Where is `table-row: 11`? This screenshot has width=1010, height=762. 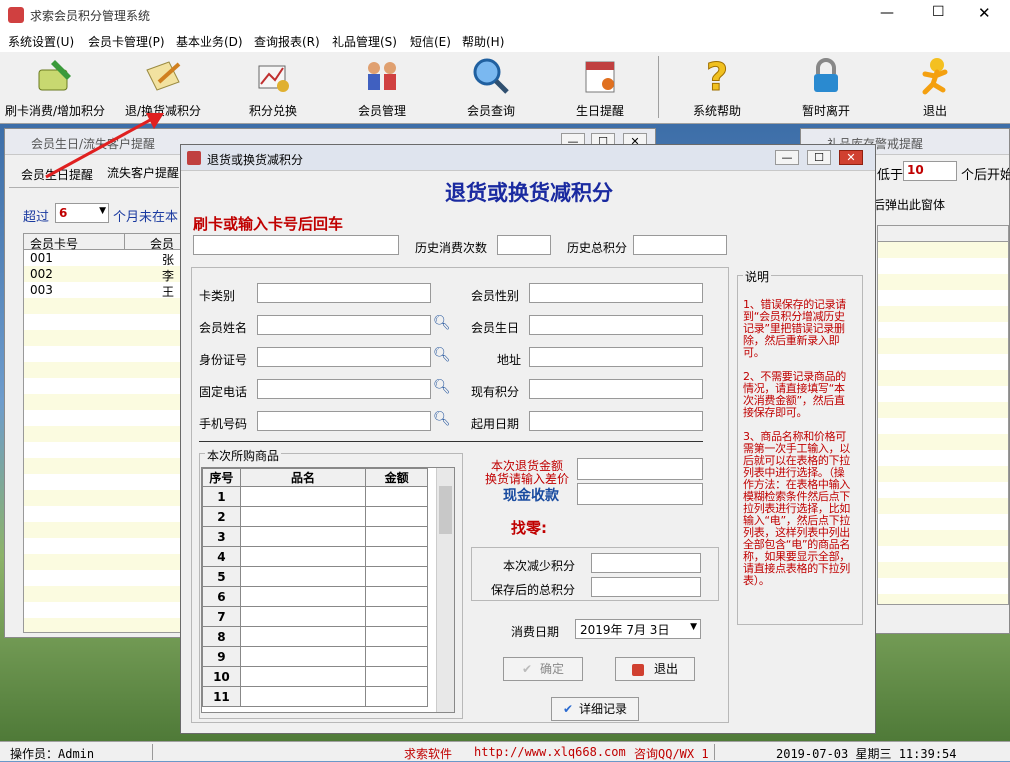 table-row: 11 is located at coordinates (315, 696).